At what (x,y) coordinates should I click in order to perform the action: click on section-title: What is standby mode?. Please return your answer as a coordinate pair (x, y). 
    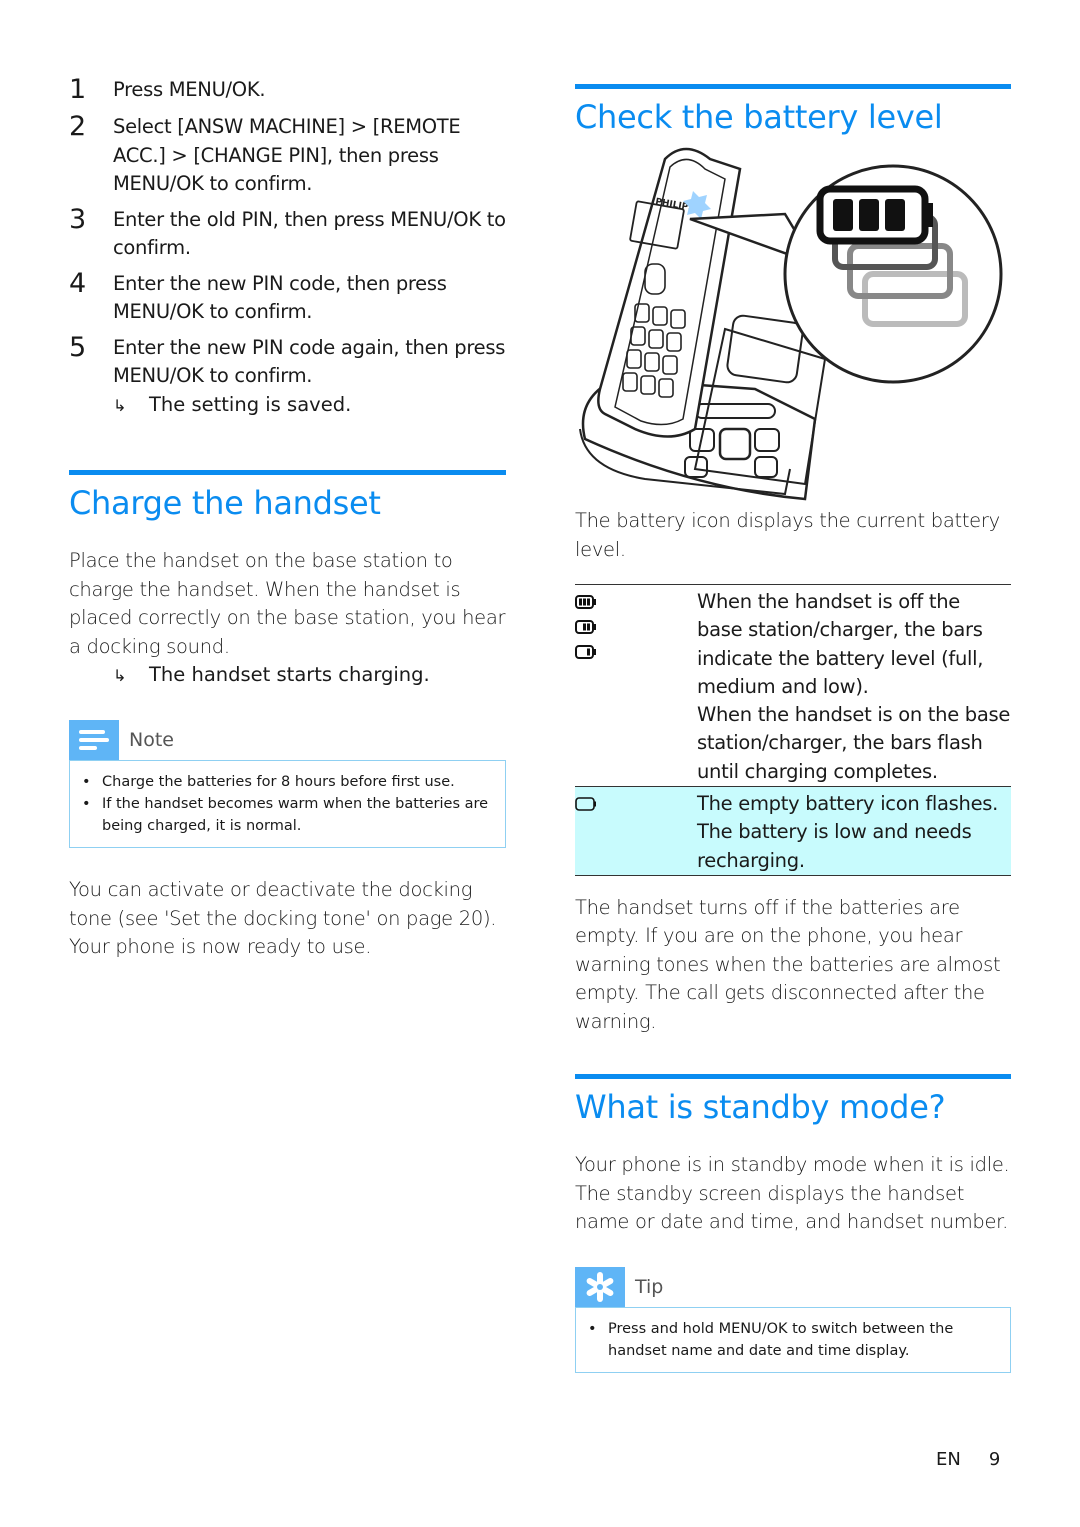
    Looking at the image, I should click on (760, 1107).